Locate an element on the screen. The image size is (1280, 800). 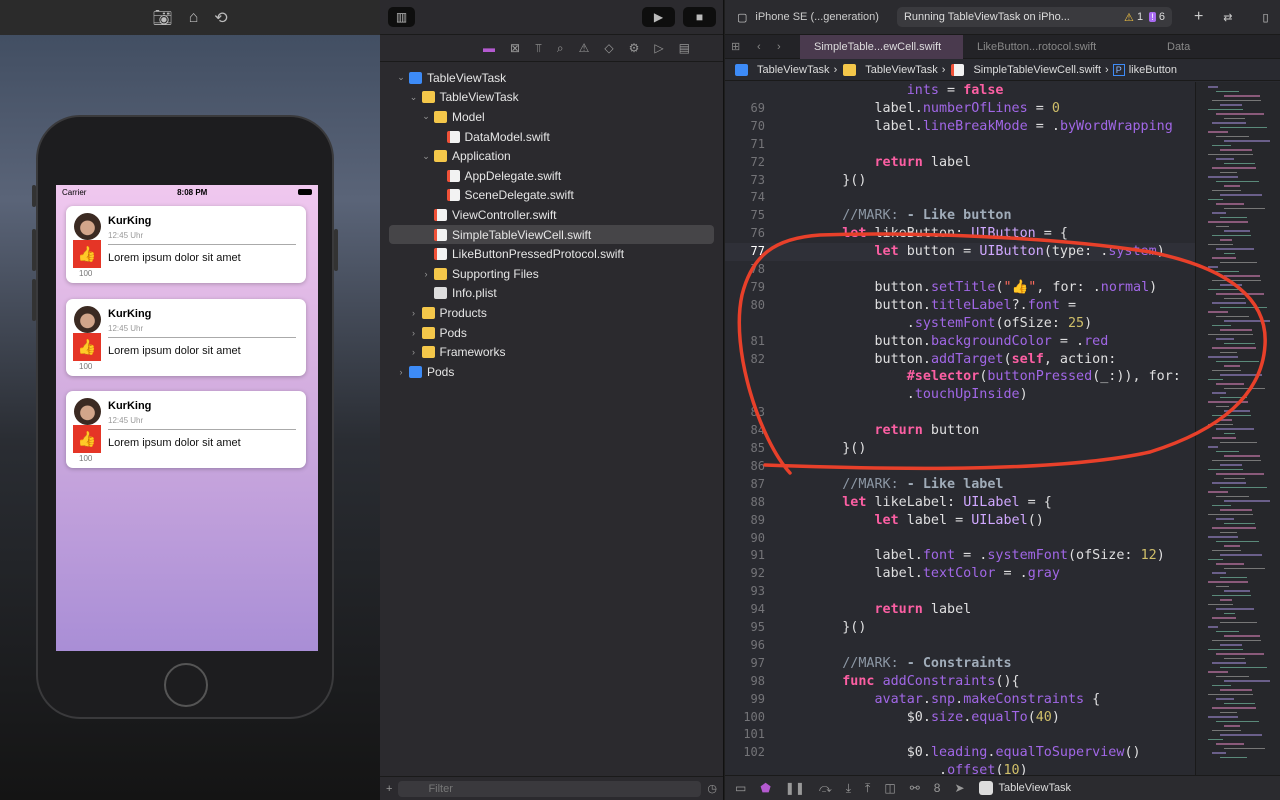
code-line: 76 let likeButton: UIButton = { is located at coordinates (960, 234).